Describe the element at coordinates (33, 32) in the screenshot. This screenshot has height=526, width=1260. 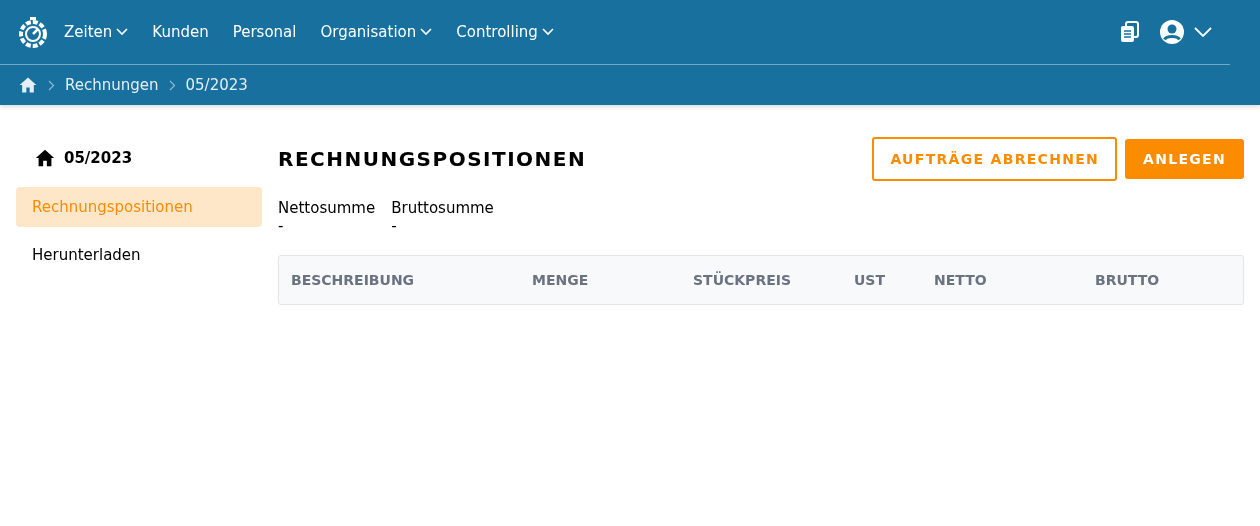
I see `stopwatch-logo-icon` at that location.